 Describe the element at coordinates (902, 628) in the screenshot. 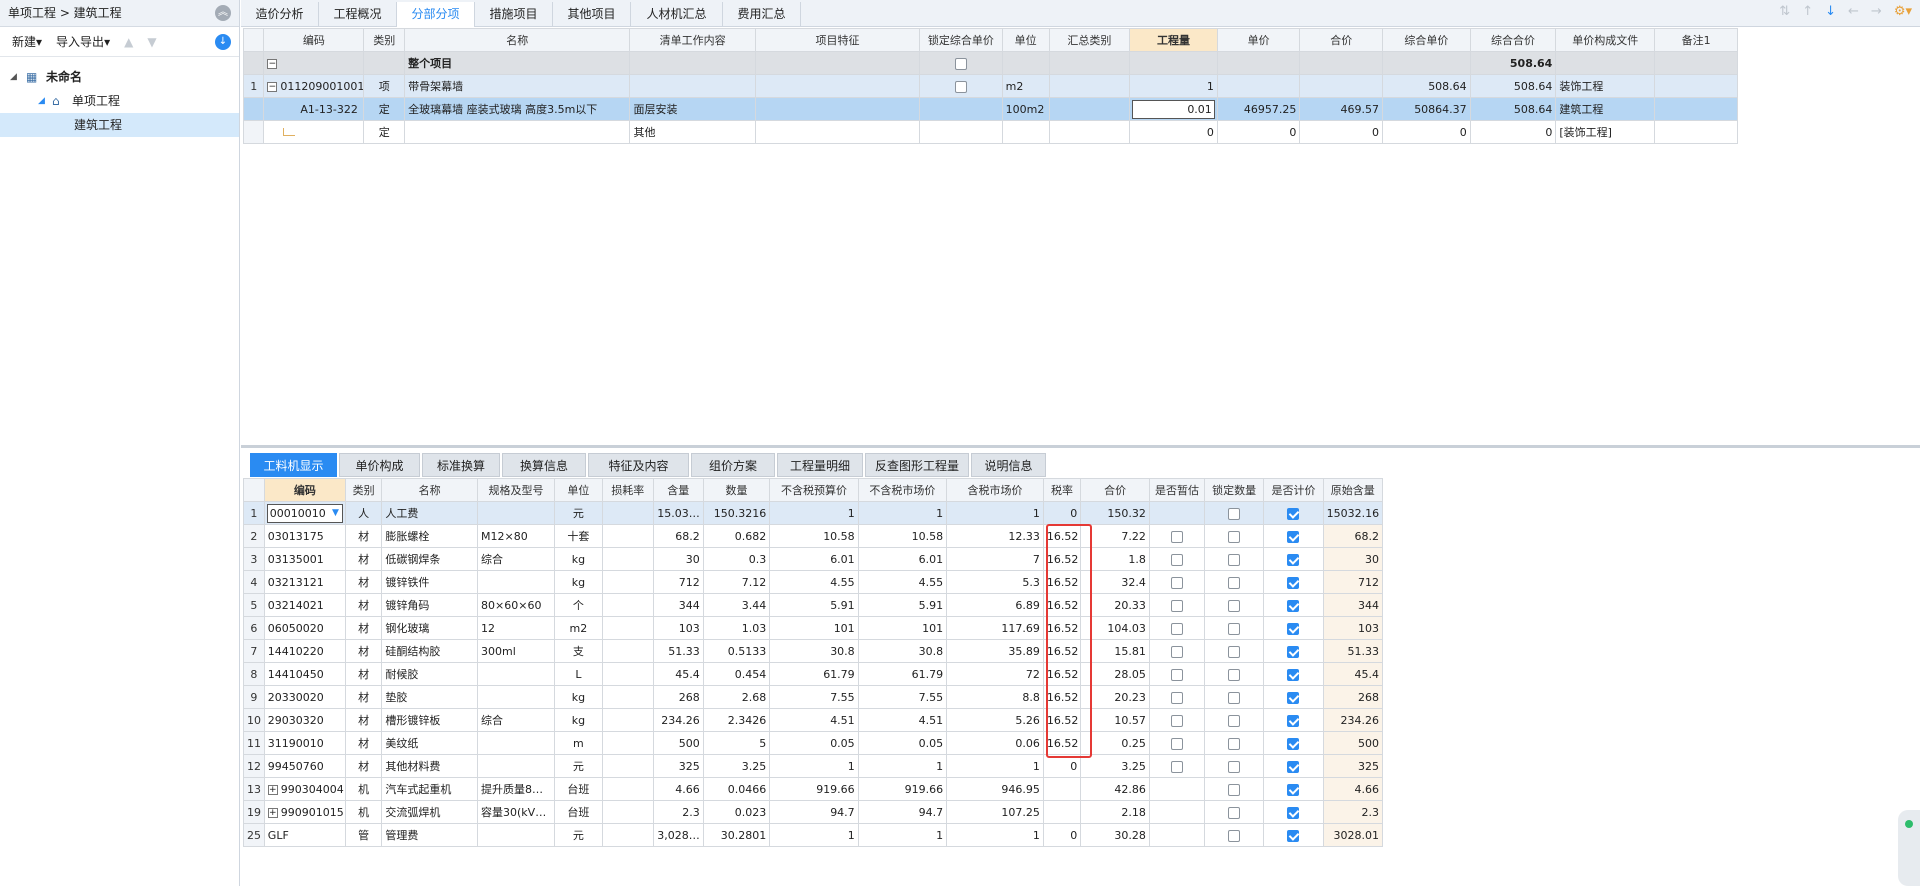

I see `p2-cell: 101` at that location.